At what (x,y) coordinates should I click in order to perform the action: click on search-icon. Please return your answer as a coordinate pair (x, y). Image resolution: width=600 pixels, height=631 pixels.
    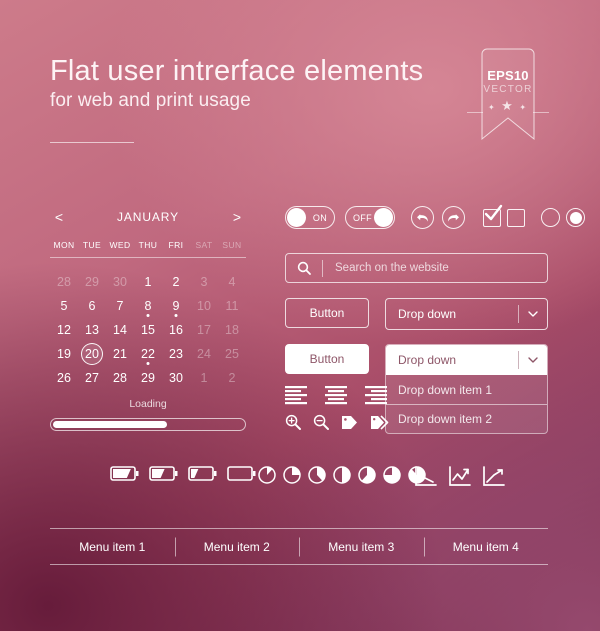
    Looking at the image, I should click on (304, 268).